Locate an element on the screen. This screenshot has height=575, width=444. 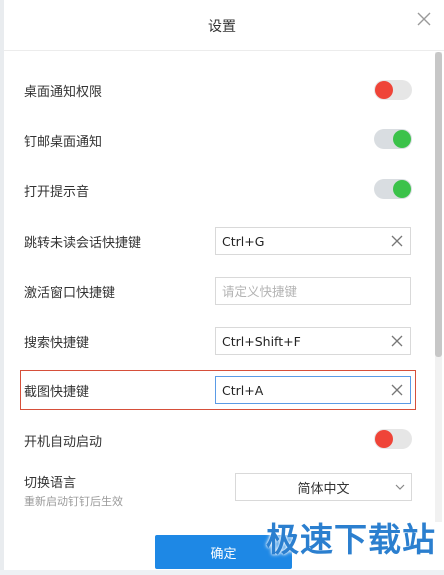
mail-notify-label: 钉邮桌面通知 is located at coordinates (63, 142).